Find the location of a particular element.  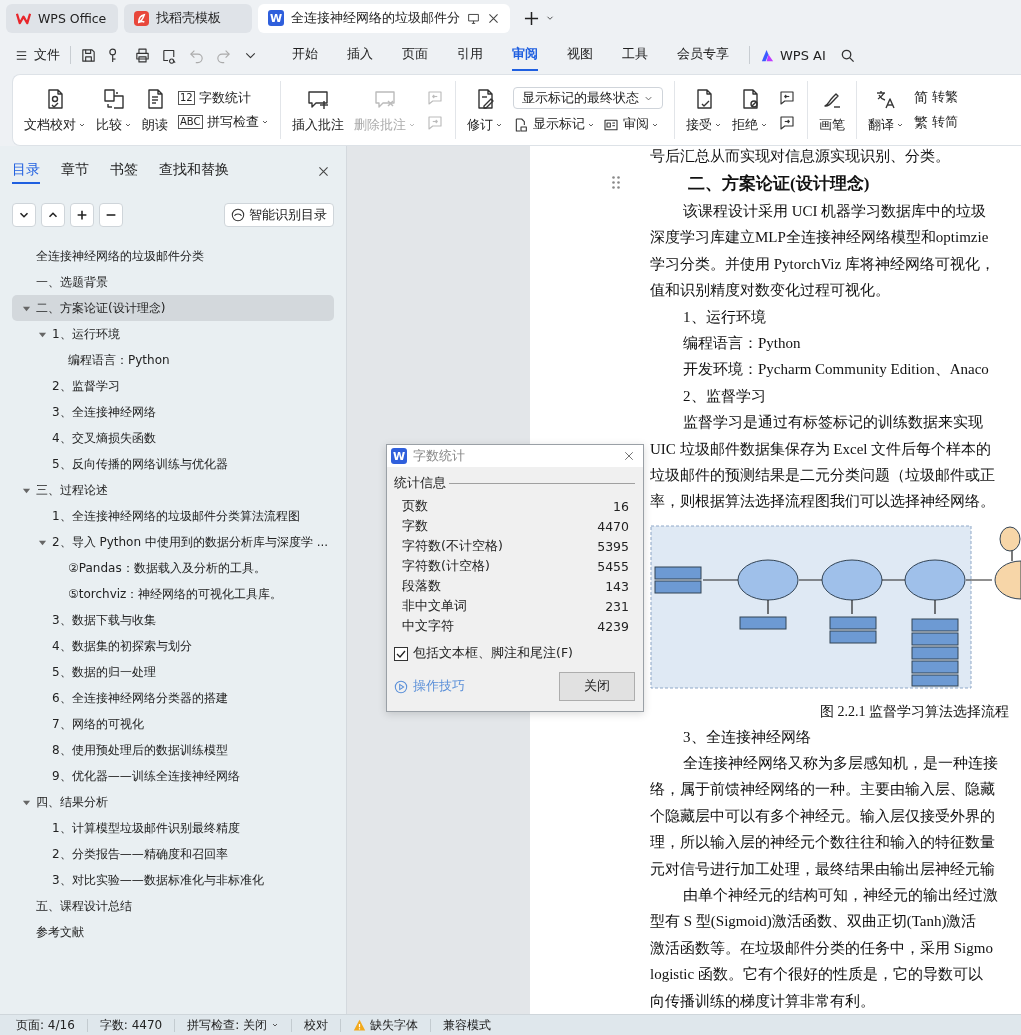

add-button is located at coordinates (82, 215).